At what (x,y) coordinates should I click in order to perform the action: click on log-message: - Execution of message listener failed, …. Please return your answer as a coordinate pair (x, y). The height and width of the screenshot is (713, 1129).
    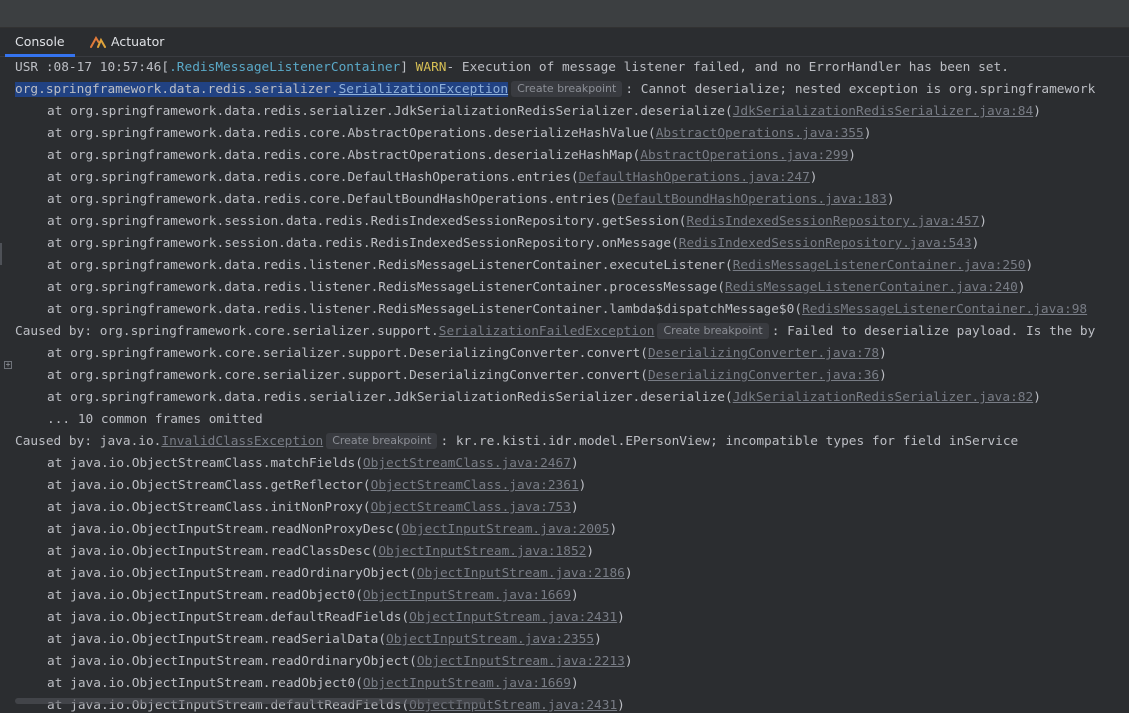
    Looking at the image, I should click on (727, 67).